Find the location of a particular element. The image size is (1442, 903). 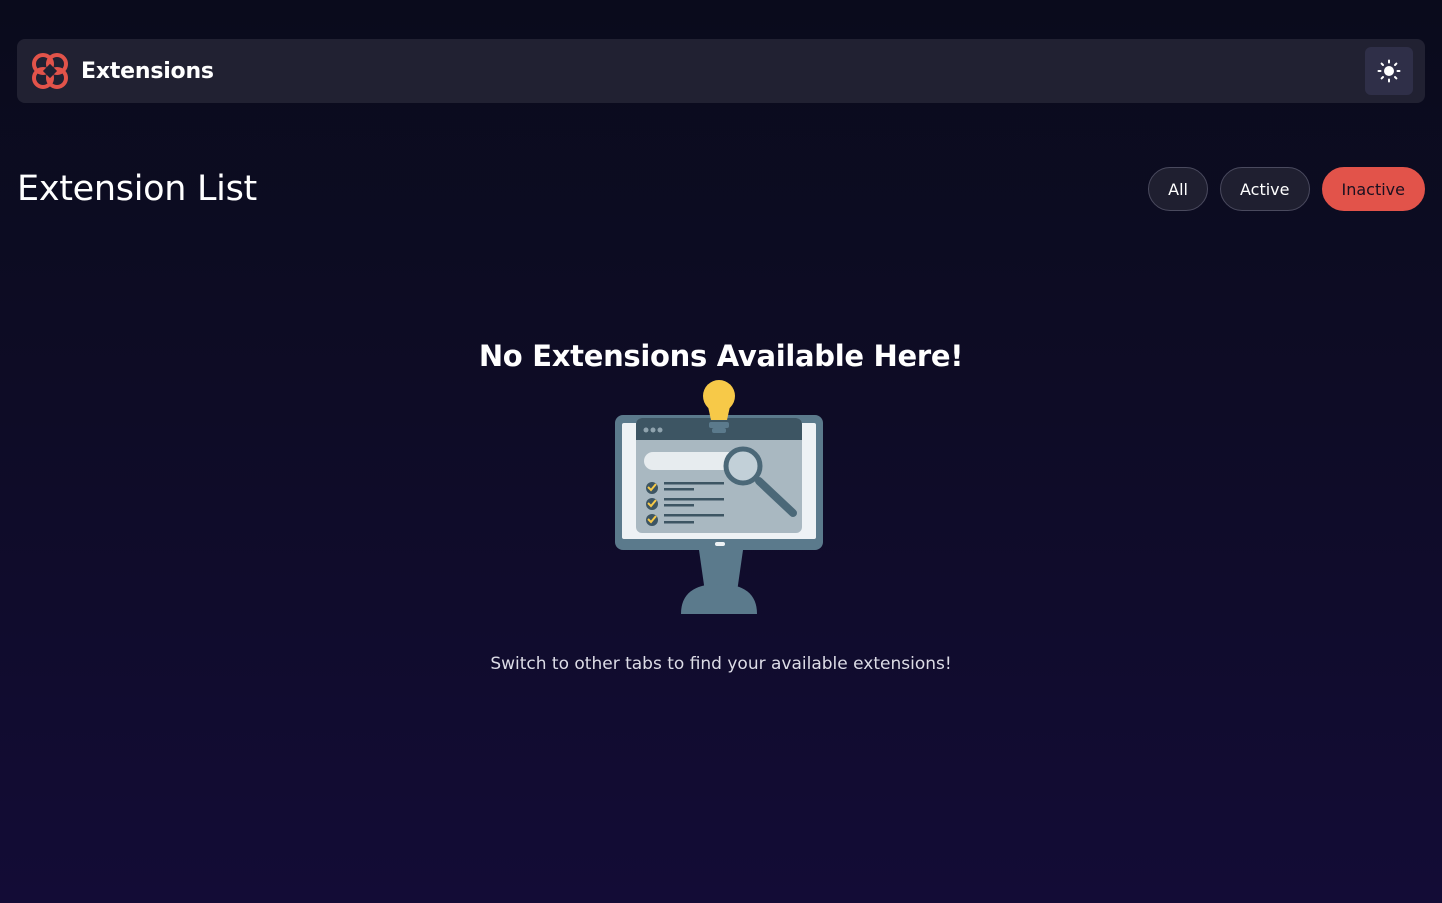

theme-toggle-button is located at coordinates (1389, 71).